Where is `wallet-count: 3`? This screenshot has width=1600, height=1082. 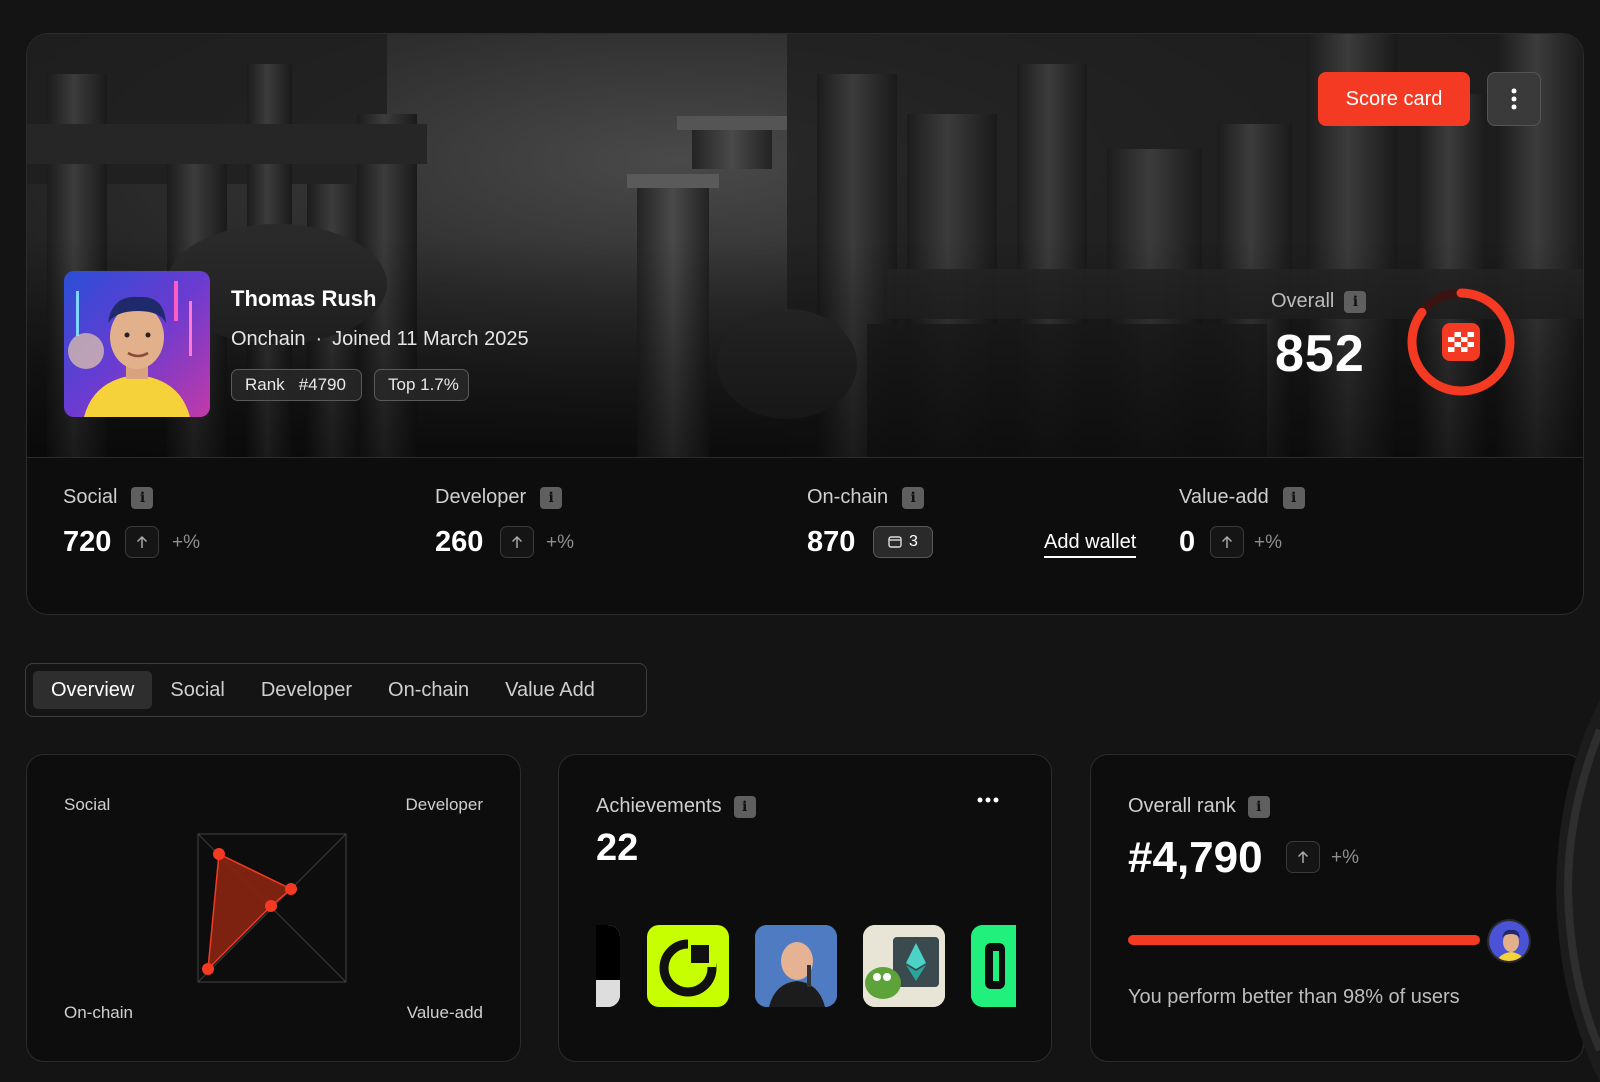
wallet-count: 3 is located at coordinates (913, 541).